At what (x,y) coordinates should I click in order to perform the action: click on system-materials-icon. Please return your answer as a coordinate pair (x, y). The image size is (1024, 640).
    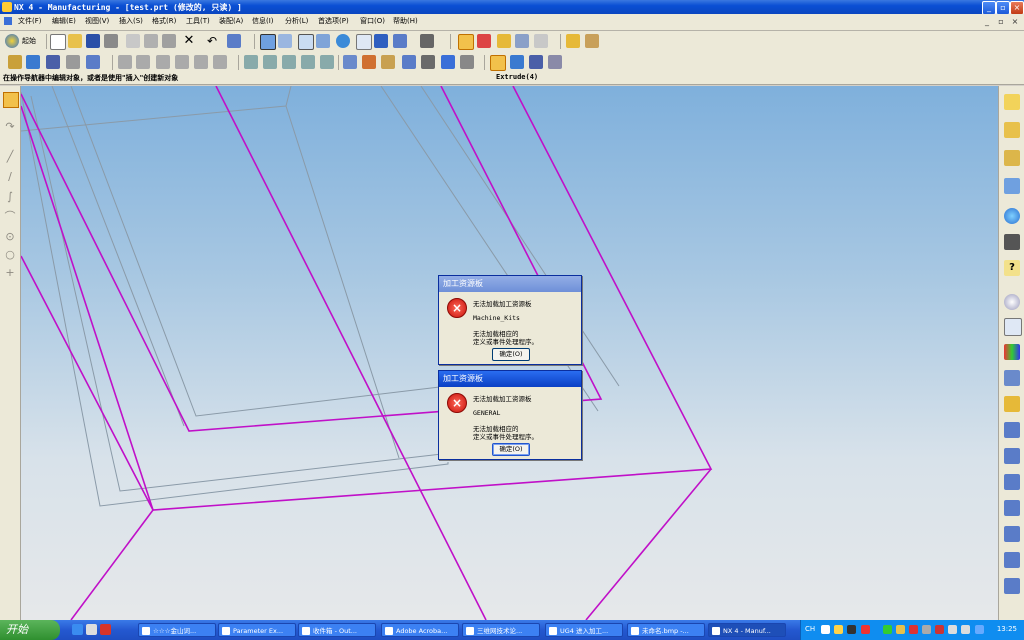
    Looking at the image, I should click on (1013, 327).